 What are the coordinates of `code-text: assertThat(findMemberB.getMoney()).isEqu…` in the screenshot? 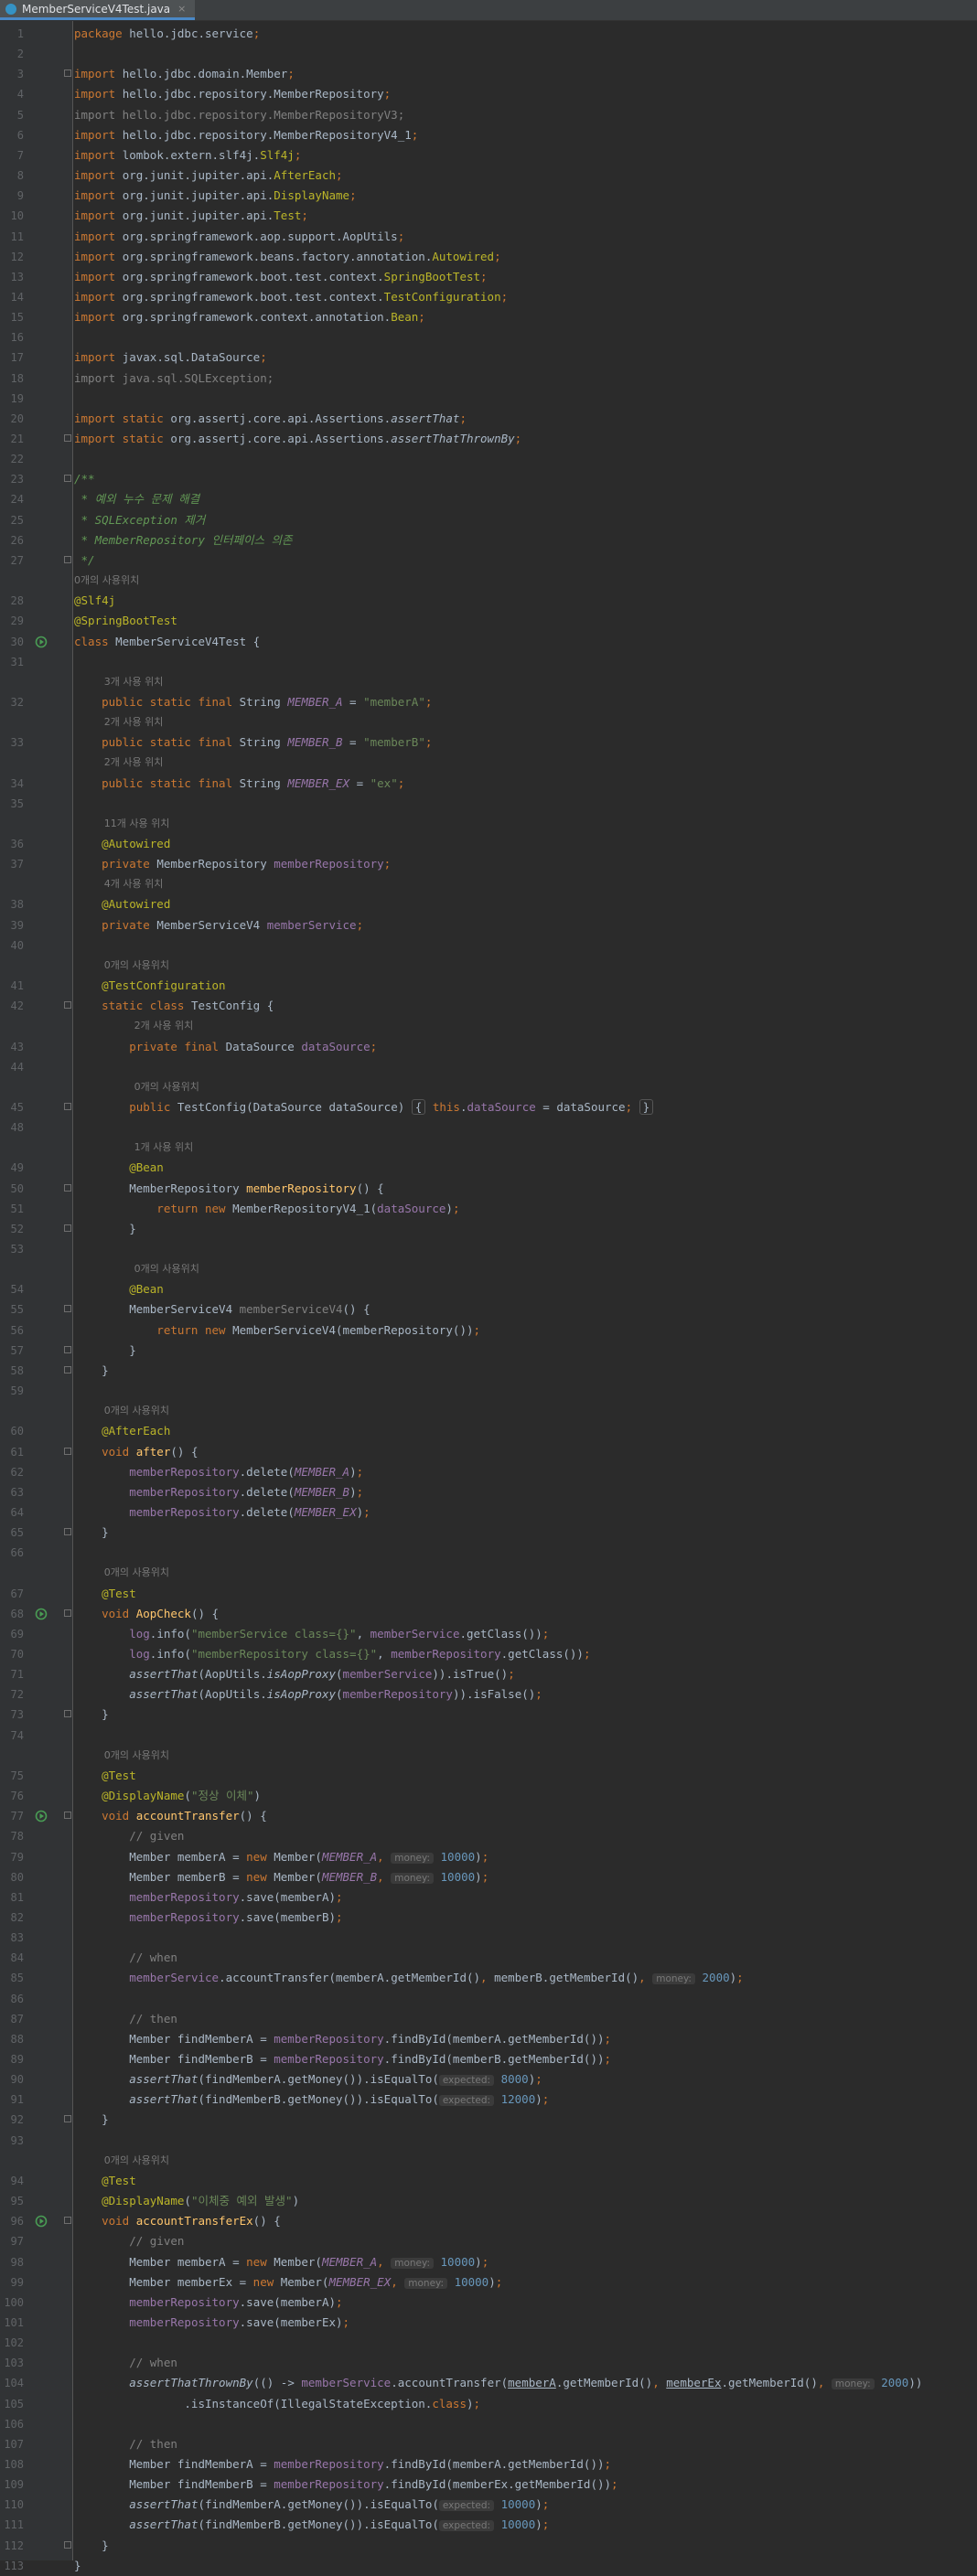 It's located at (311, 2100).